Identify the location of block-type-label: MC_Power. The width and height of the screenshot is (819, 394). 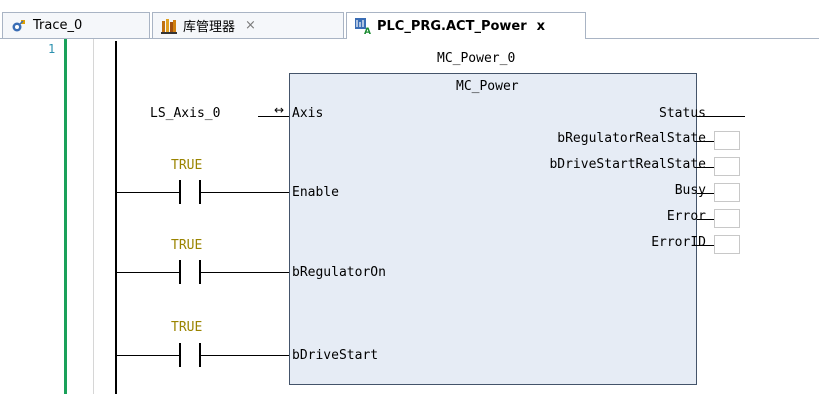
(487, 86).